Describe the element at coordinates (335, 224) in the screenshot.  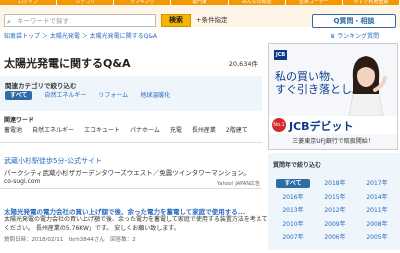
I see `year-option: 2009年` at that location.